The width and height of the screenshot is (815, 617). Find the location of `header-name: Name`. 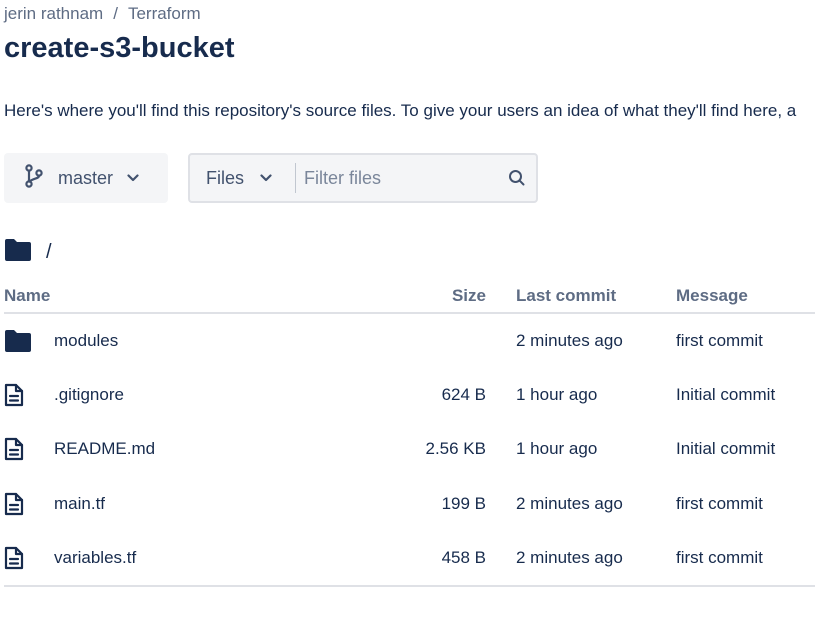

header-name: Name is located at coordinates (210, 297).